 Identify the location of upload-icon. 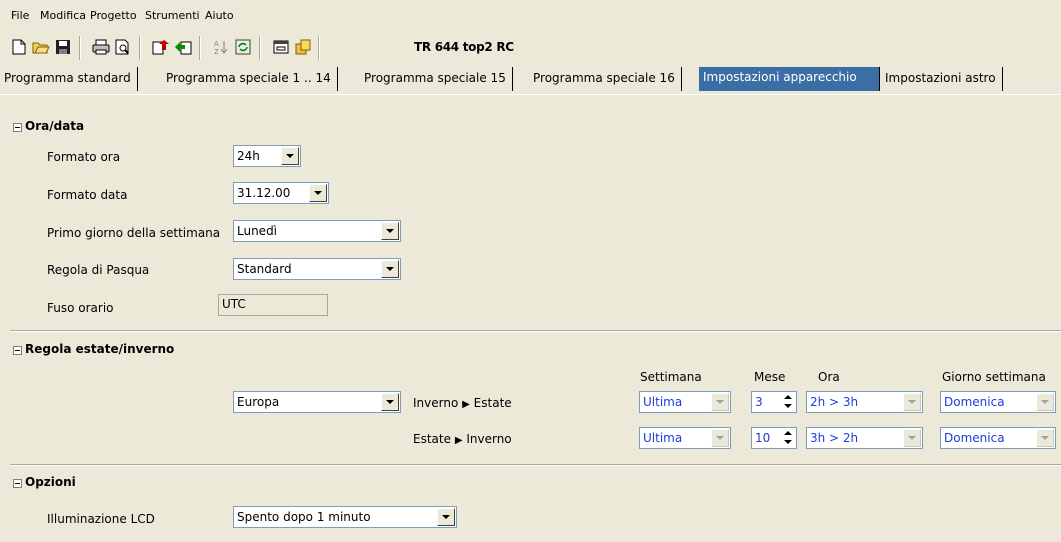
(161, 47).